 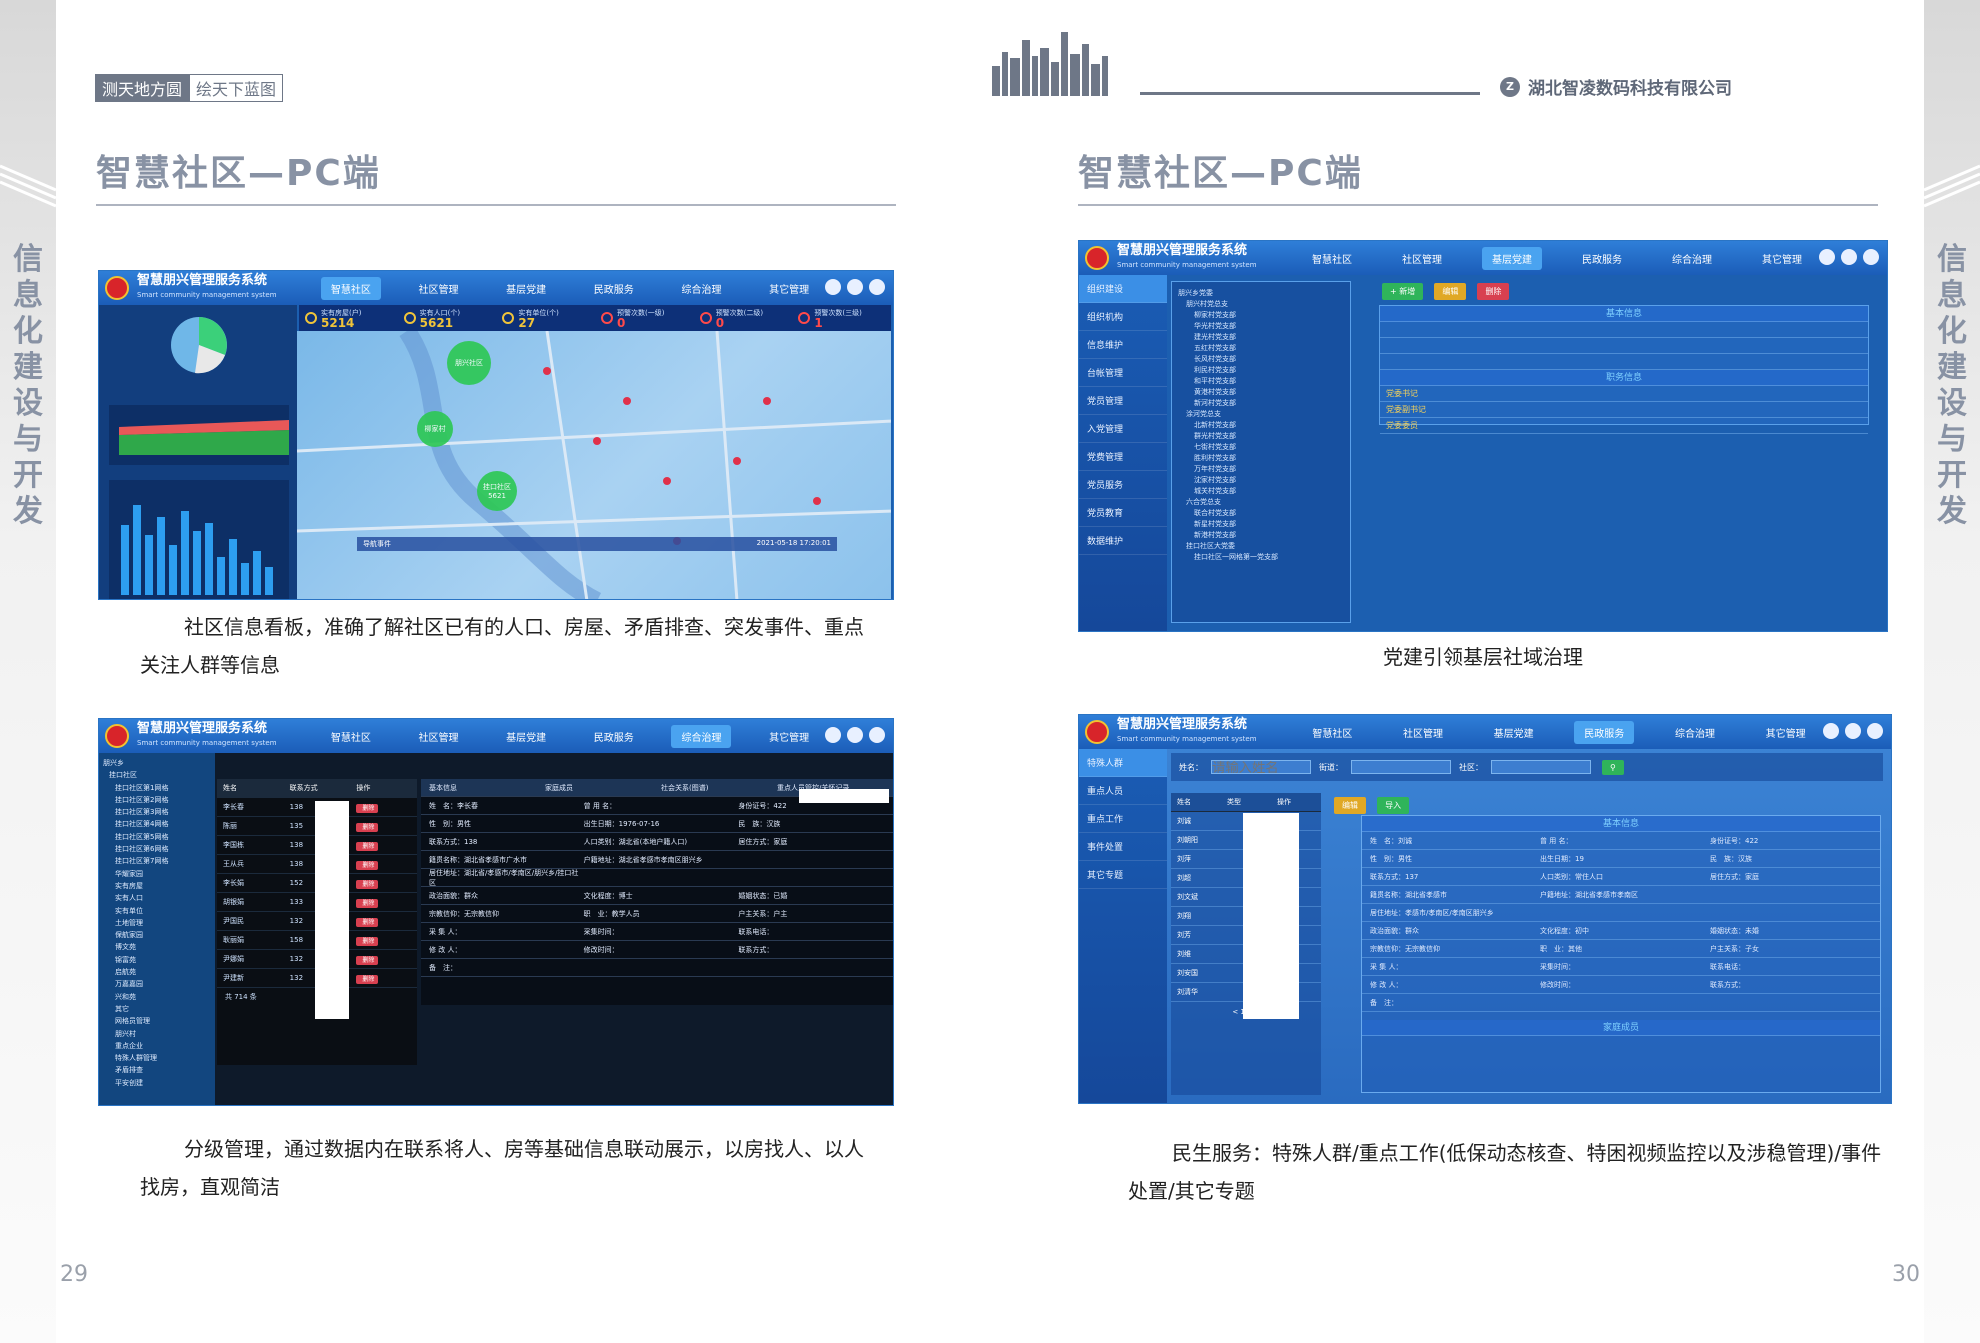 I want to click on tree-node: 土地管理, so click(x=157, y=923).